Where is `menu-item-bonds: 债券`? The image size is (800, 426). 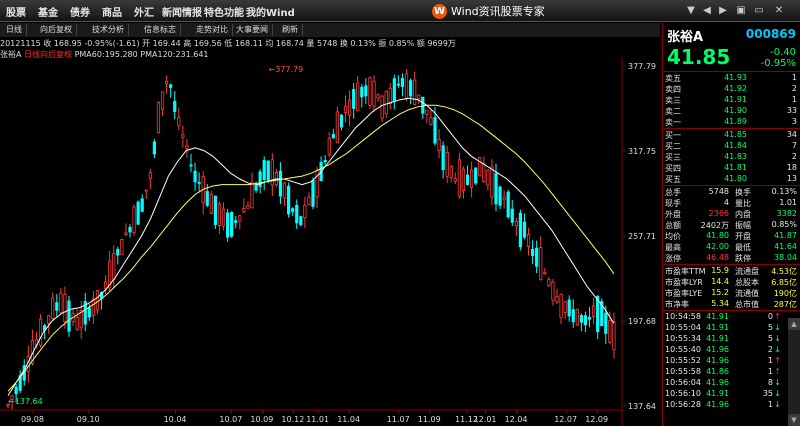 menu-item-bonds: 债券 is located at coordinates (80, 11).